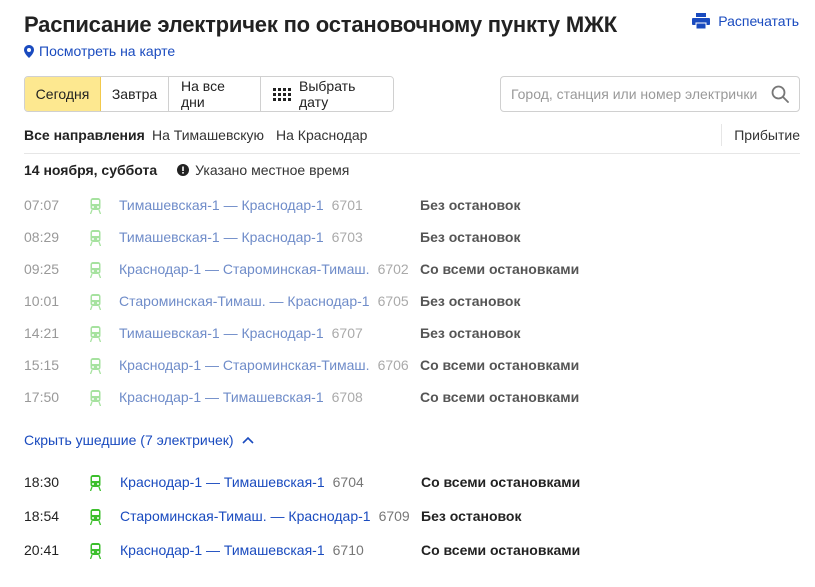  What do you see at coordinates (42, 397) in the screenshot?
I see `departure-time: 17:50` at bounding box center [42, 397].